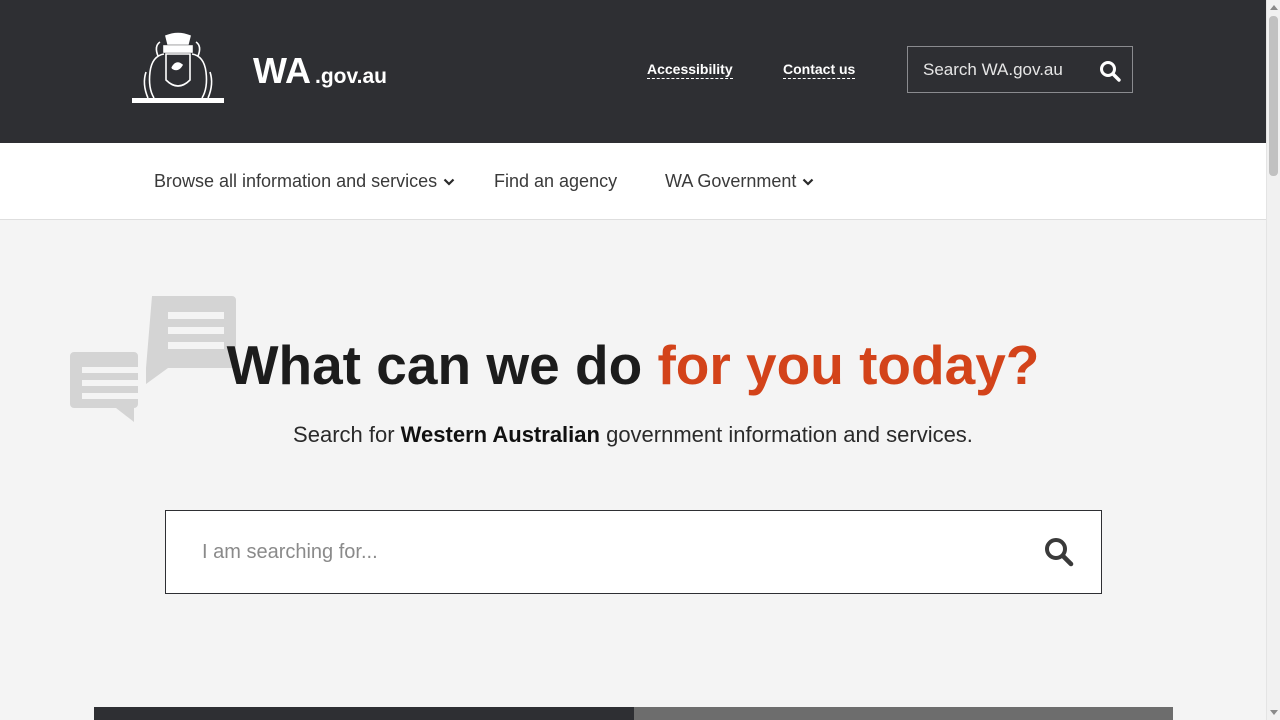 Image resolution: width=1280 pixels, height=720 pixels. What do you see at coordinates (1273, 360) in the screenshot?
I see `page-scrollbar` at bounding box center [1273, 360].